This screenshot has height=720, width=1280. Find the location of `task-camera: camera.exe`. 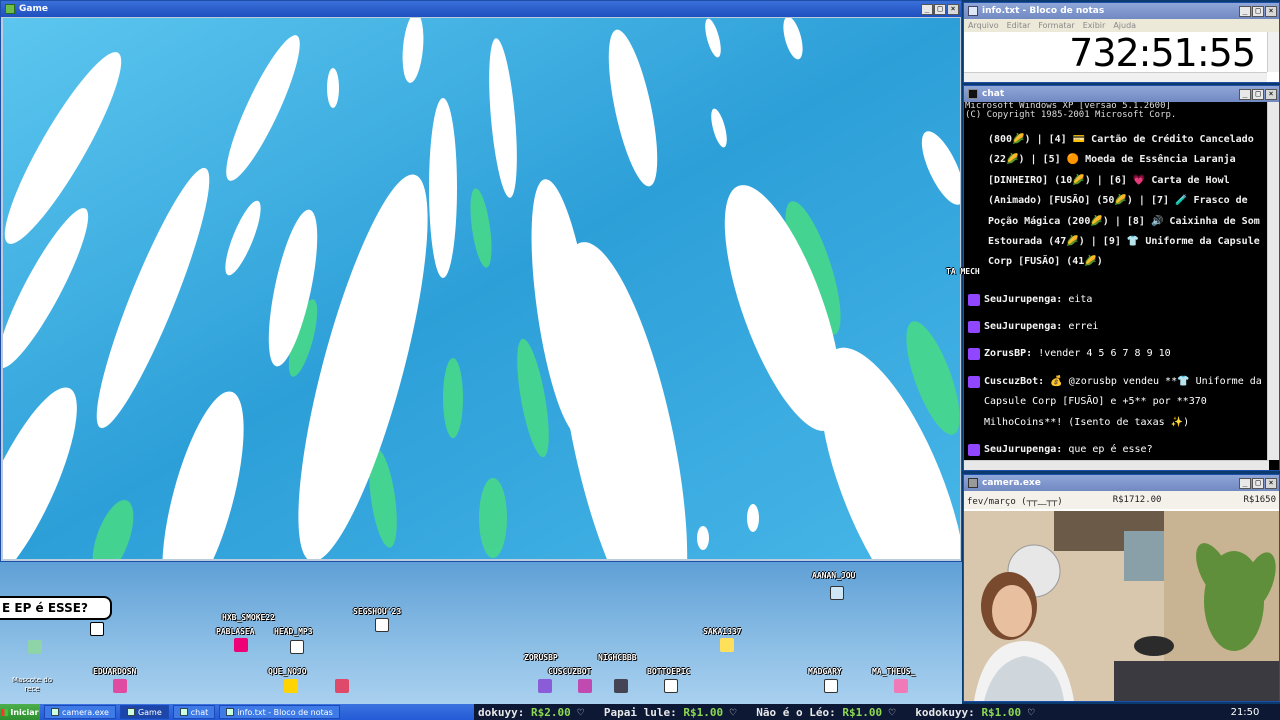

task-camera: camera.exe is located at coordinates (80, 712).